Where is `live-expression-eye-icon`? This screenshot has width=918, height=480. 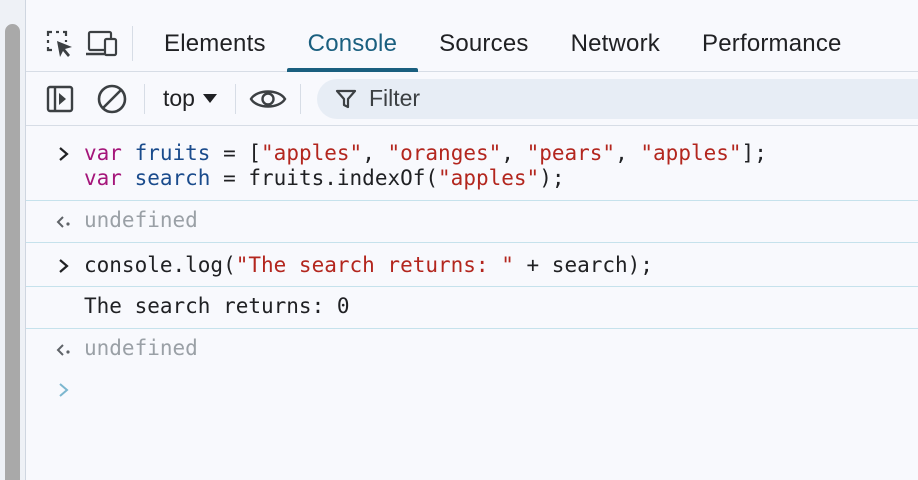 live-expression-eye-icon is located at coordinates (268, 99).